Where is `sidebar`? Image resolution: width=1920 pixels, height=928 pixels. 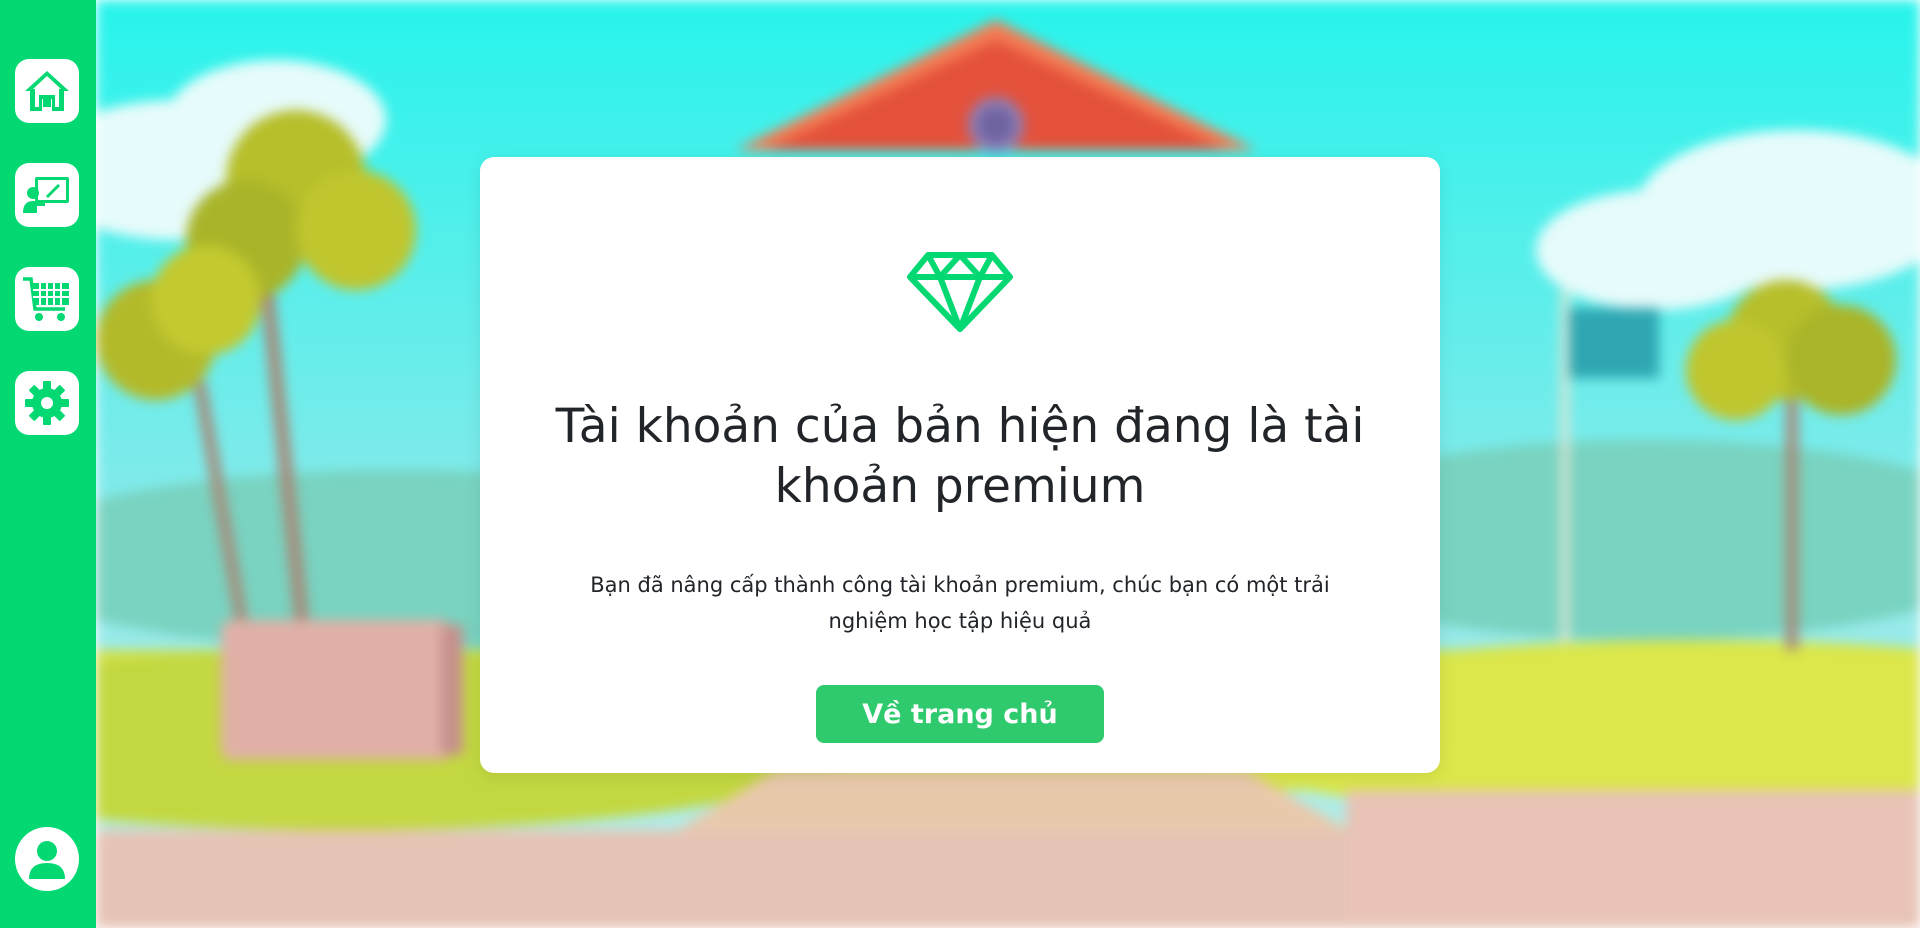
sidebar is located at coordinates (48, 464).